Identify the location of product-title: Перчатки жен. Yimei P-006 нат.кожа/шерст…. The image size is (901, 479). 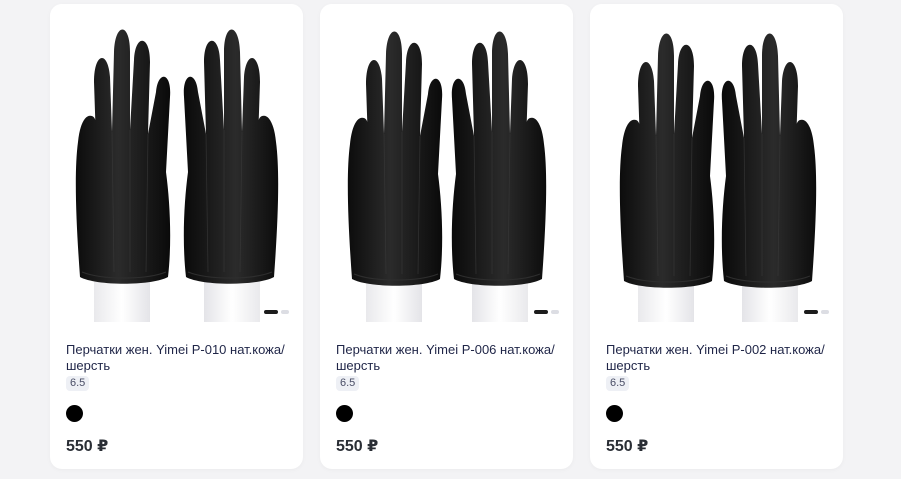
(448, 358).